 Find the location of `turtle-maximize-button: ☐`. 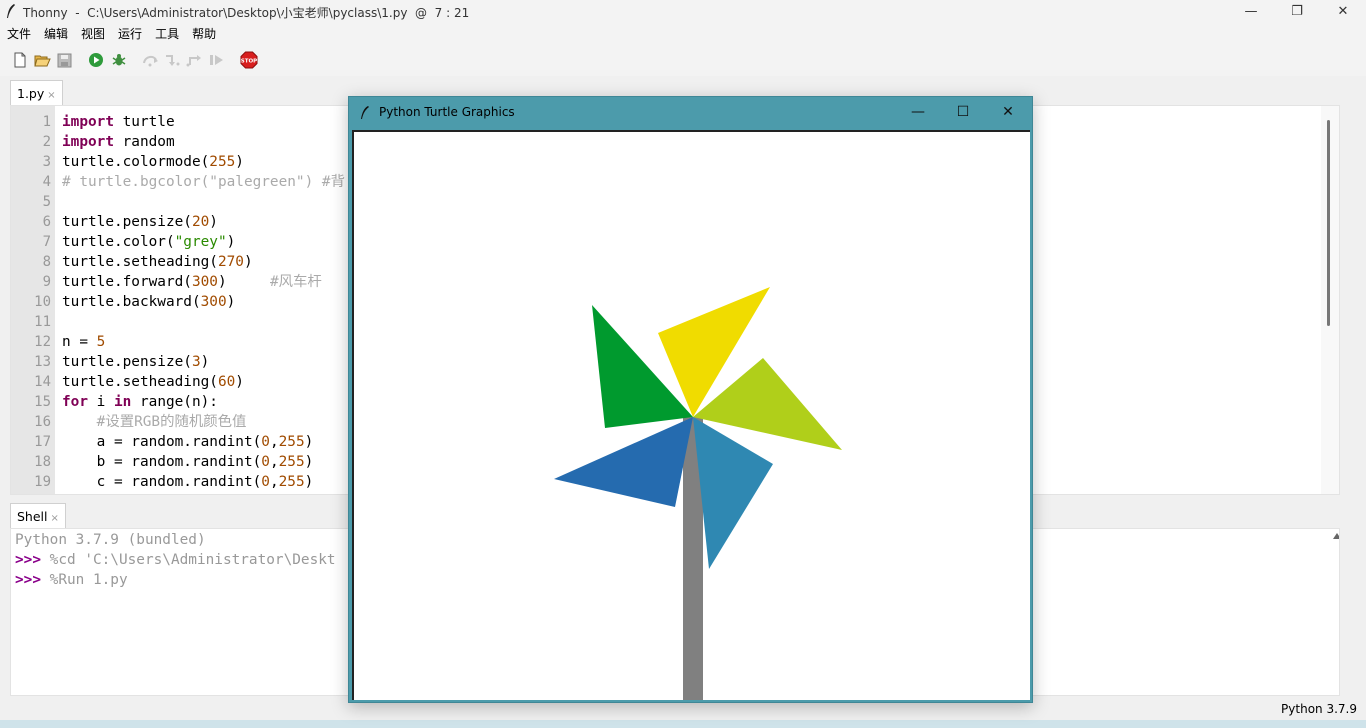

turtle-maximize-button: ☐ is located at coordinates (963, 112).